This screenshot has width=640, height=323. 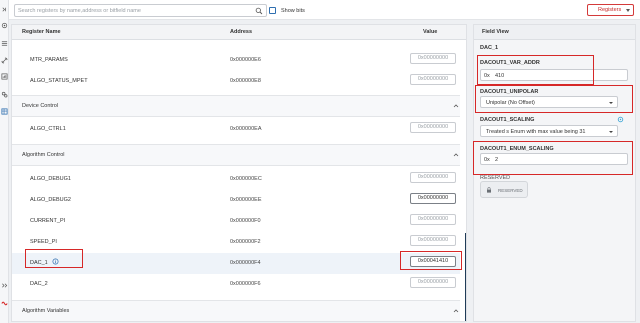 I want to click on table-row: ALGO_STATUS_MPET 0x000000E8 0x00000000, so click(x=236, y=81).